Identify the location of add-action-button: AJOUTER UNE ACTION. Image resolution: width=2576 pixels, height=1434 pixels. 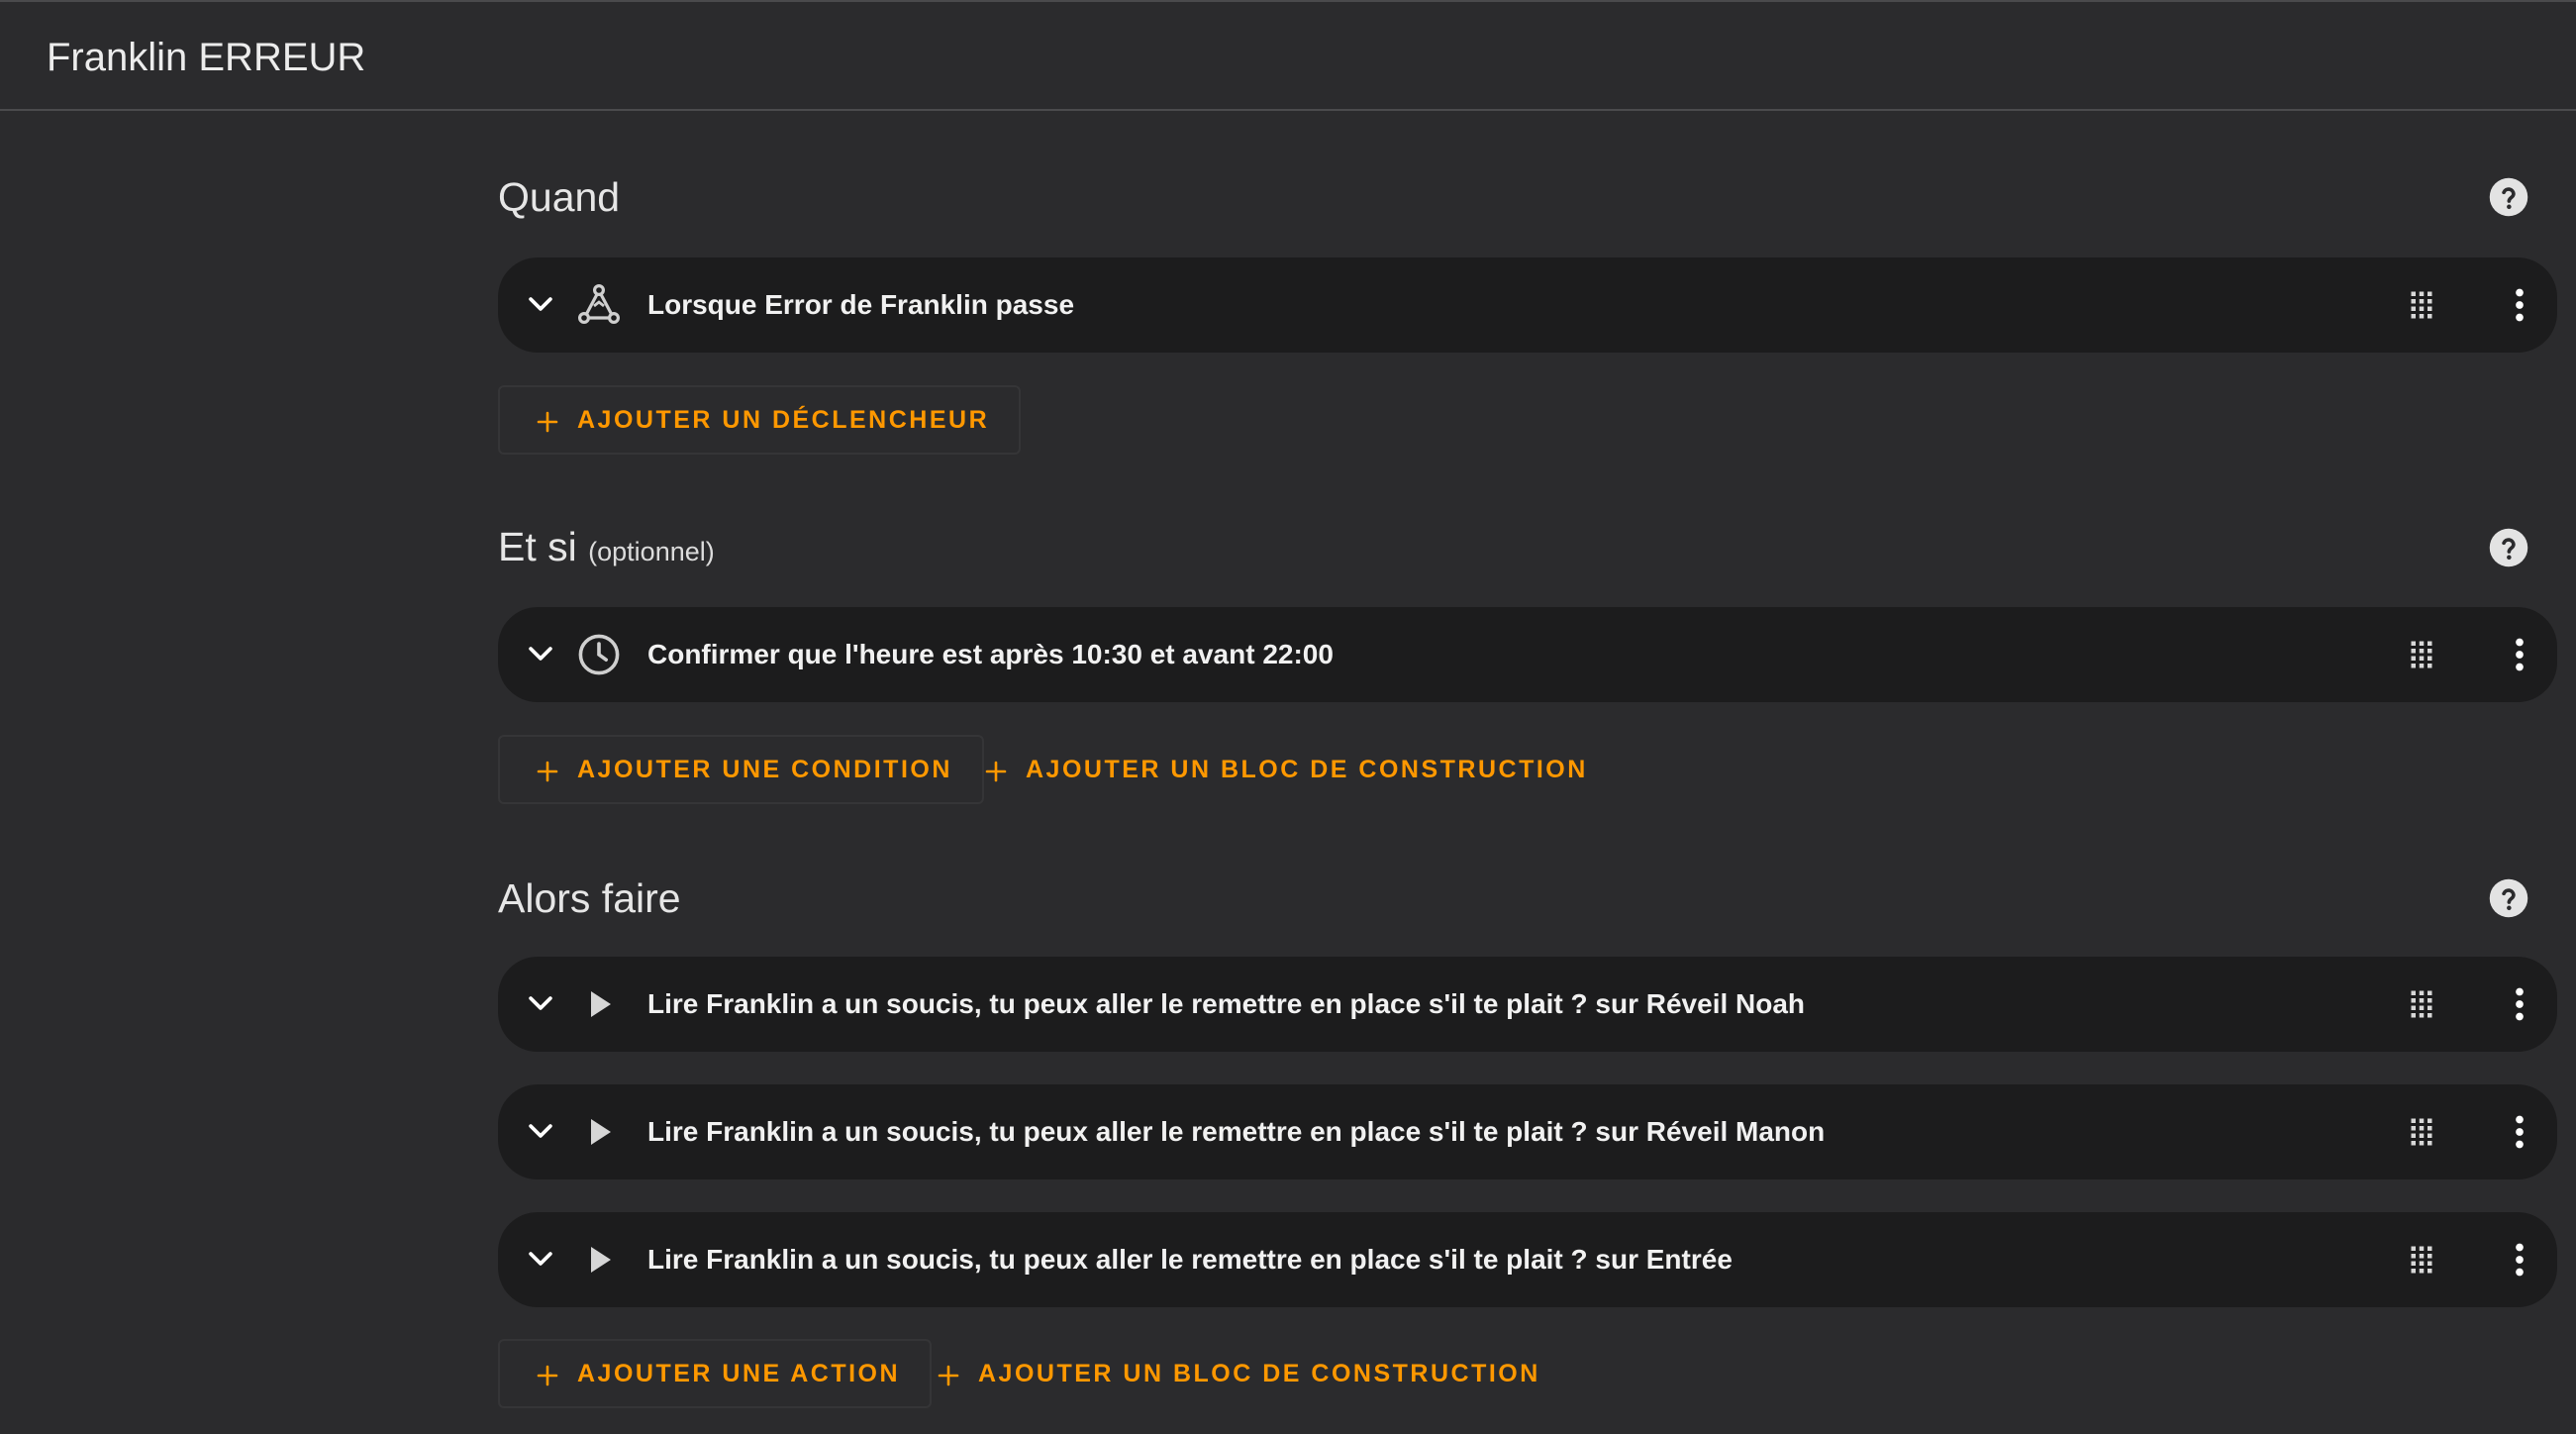
(715, 1373).